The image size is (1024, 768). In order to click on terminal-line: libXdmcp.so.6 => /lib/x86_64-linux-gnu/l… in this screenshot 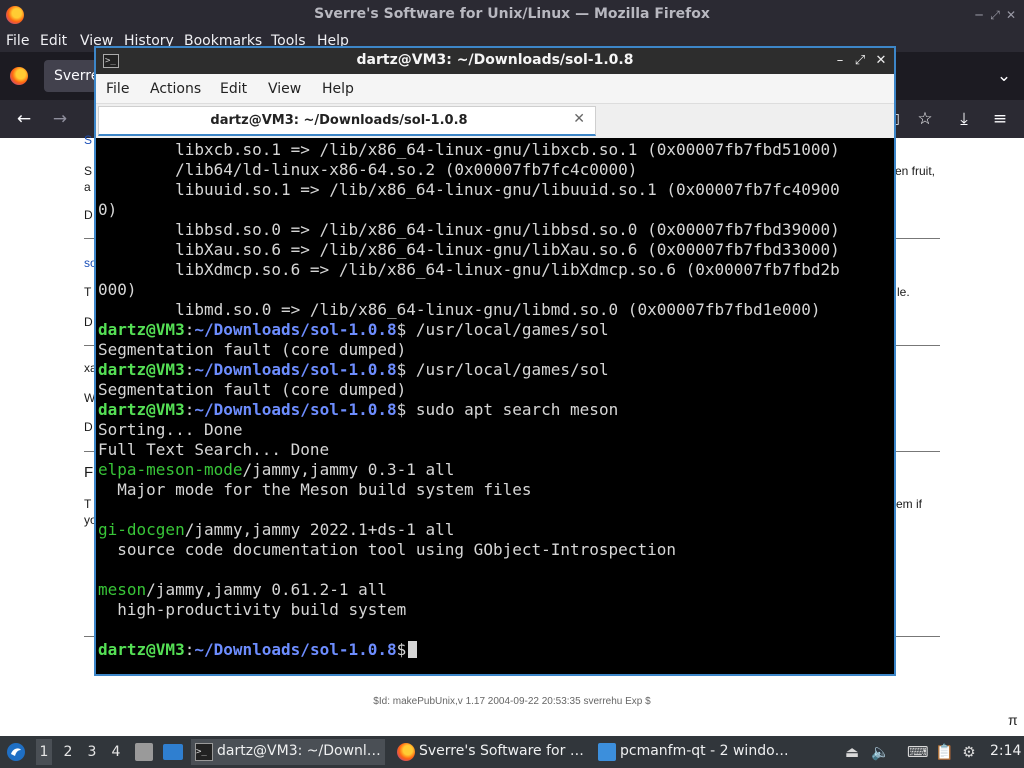, I will do `click(469, 269)`.